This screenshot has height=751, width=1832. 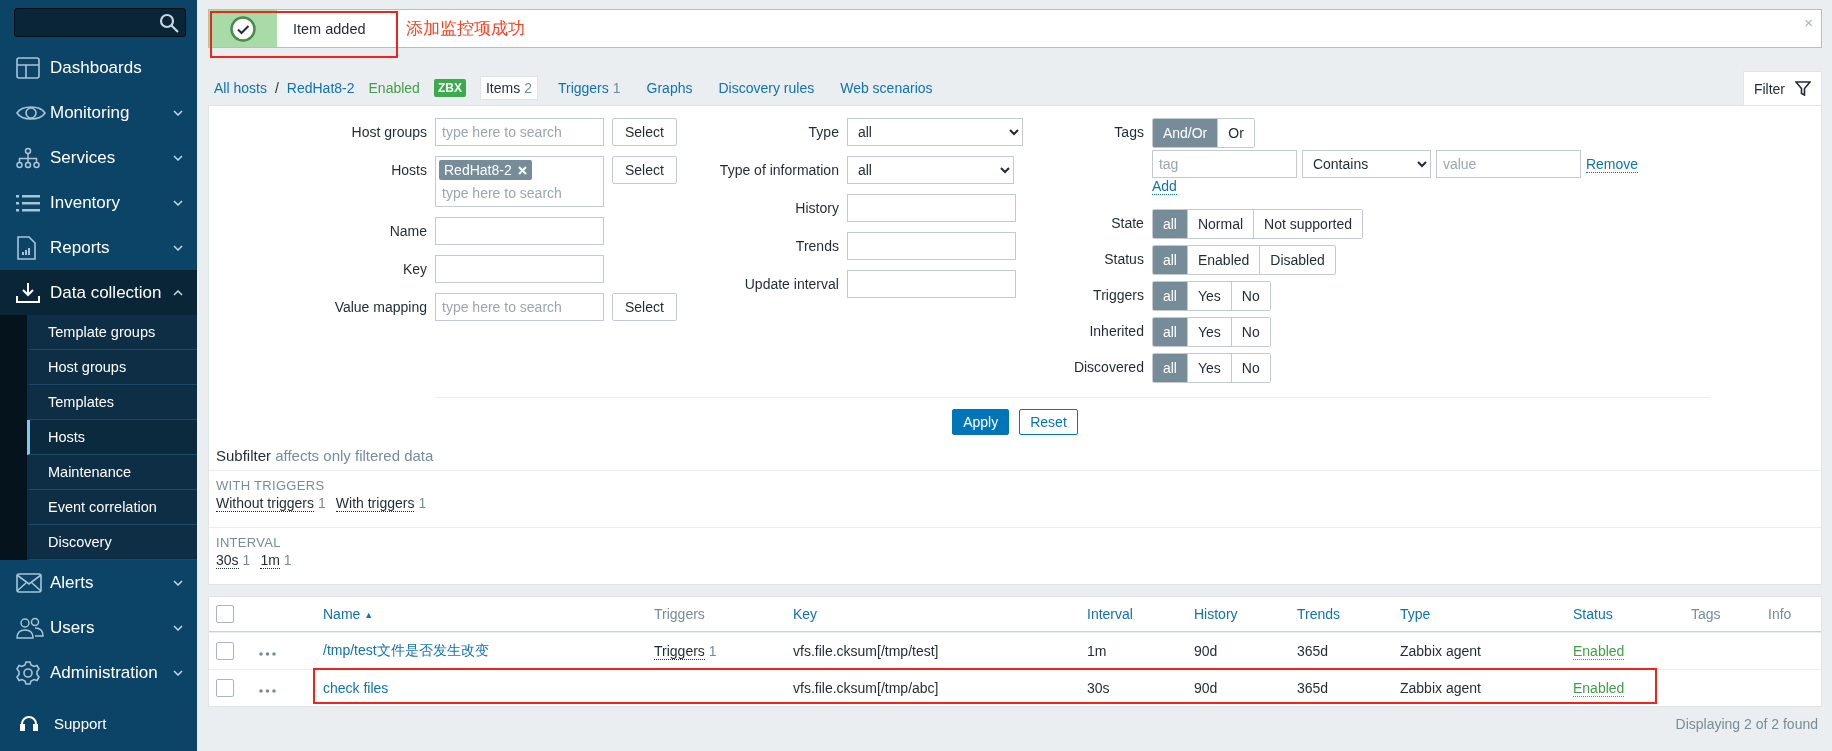 What do you see at coordinates (1340, 614) in the screenshot?
I see `column-header: Trends` at bounding box center [1340, 614].